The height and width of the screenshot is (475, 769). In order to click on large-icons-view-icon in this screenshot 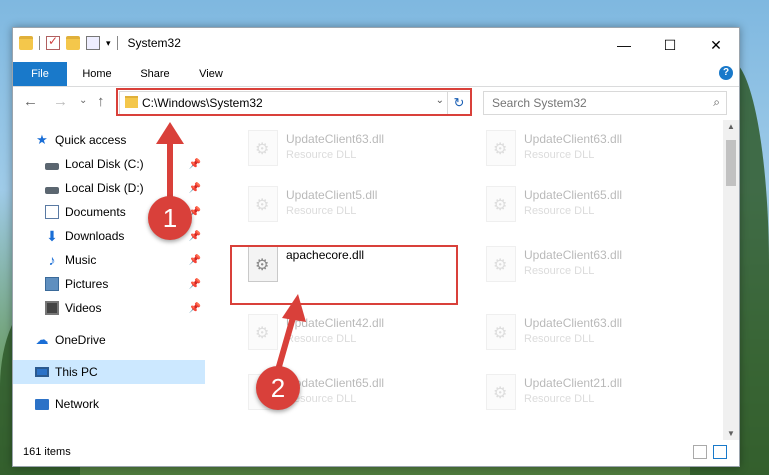, I will do `click(720, 452)`.